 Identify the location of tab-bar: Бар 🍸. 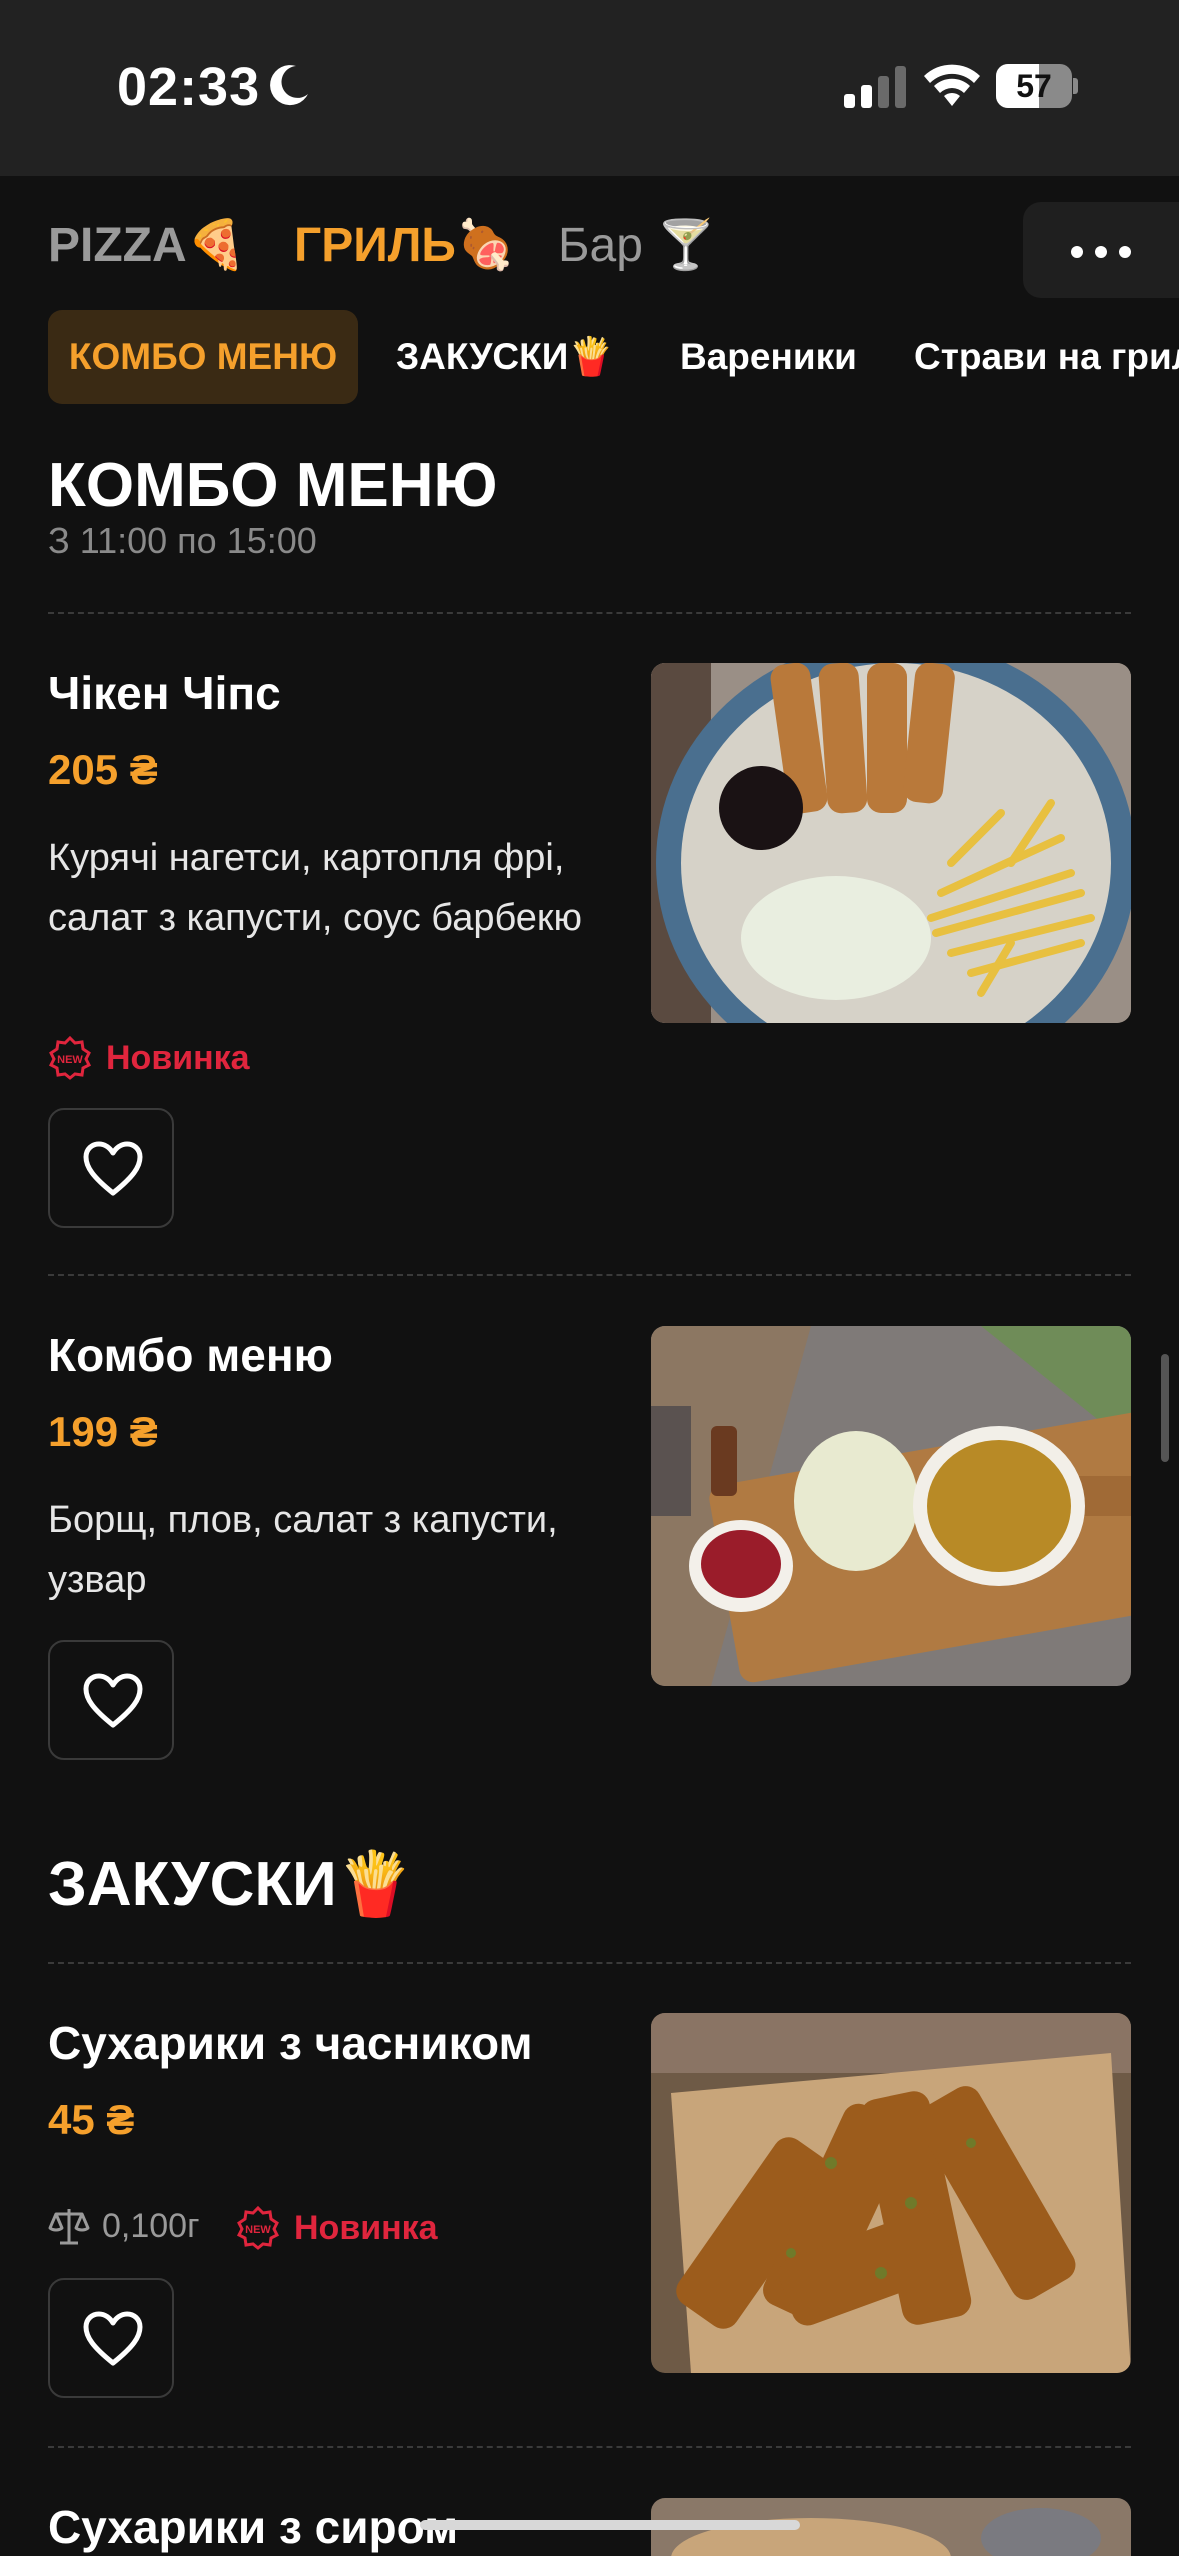
(637, 244).